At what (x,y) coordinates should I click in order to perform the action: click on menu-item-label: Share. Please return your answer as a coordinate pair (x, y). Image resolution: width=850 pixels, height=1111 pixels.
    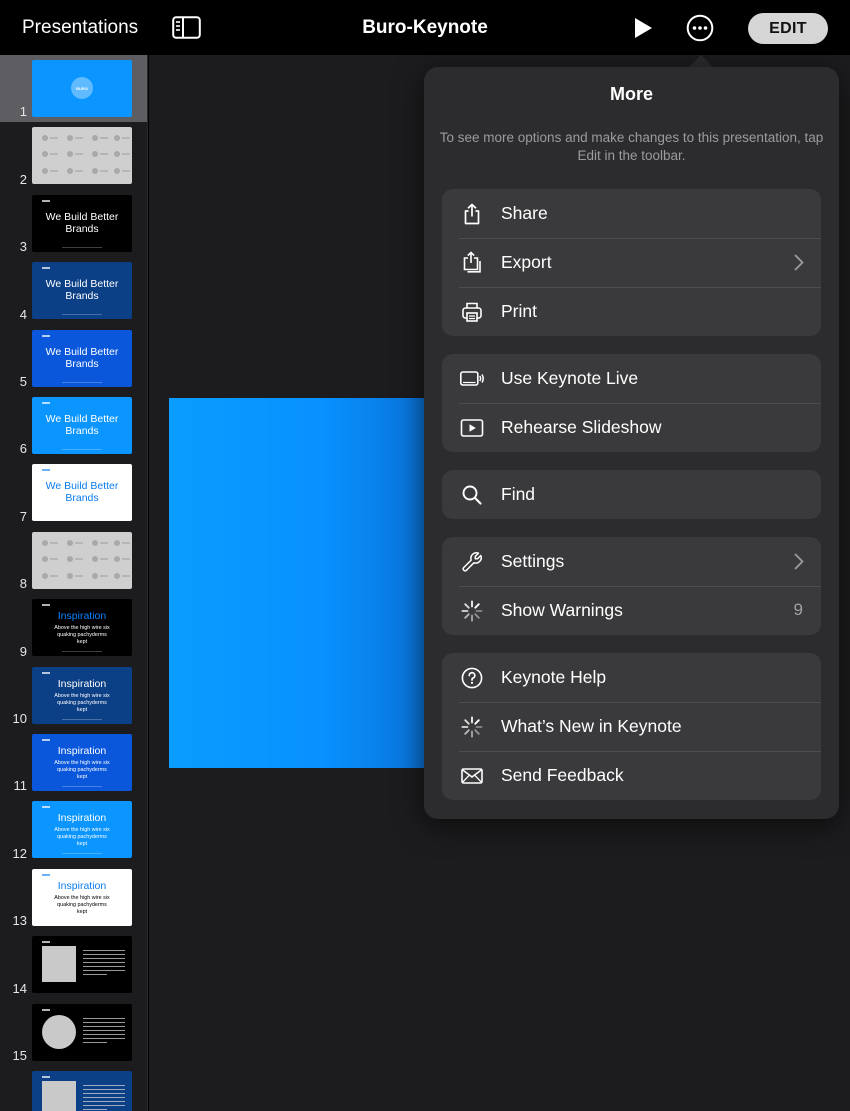
    Looking at the image, I should click on (524, 213).